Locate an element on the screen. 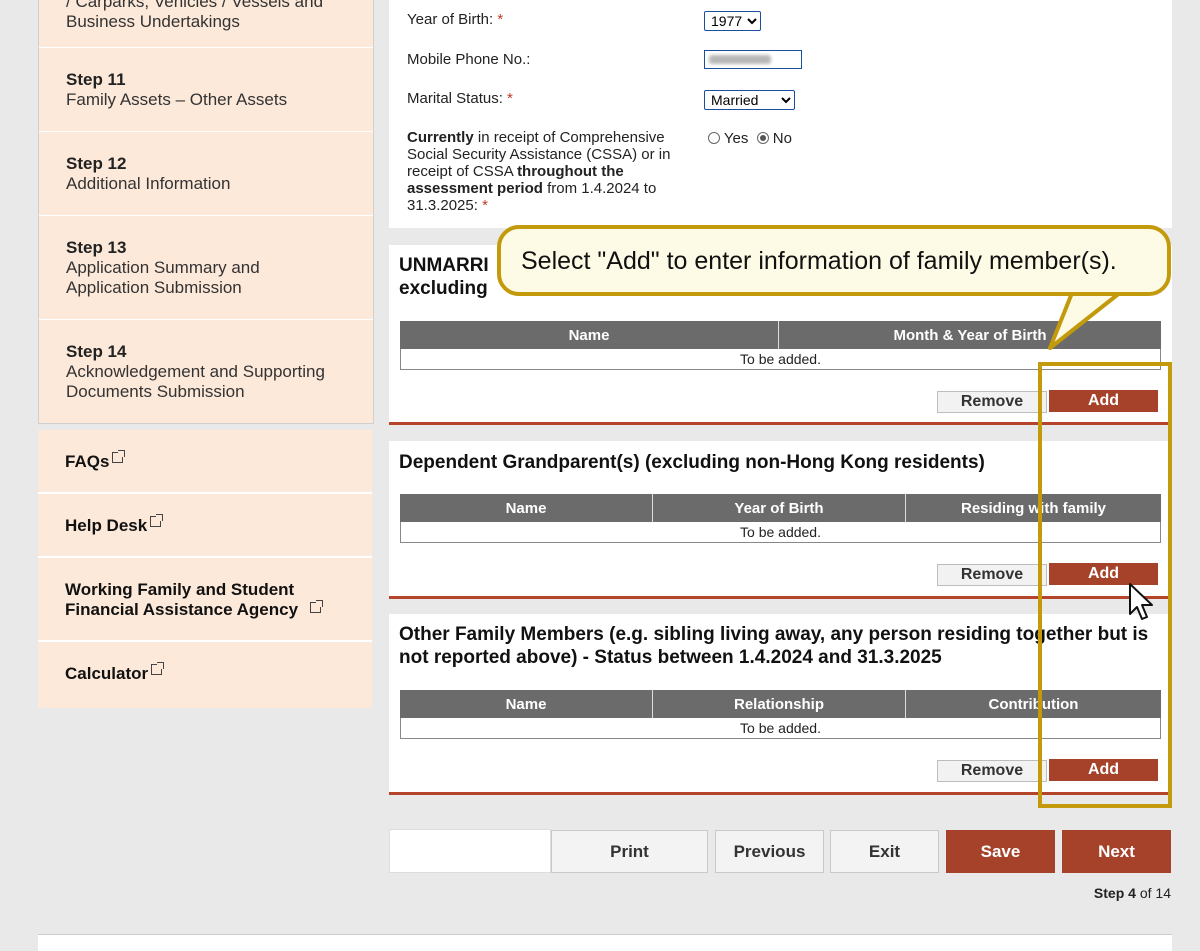 The height and width of the screenshot is (951, 1200). cssa-yes-radio is located at coordinates (714, 138).